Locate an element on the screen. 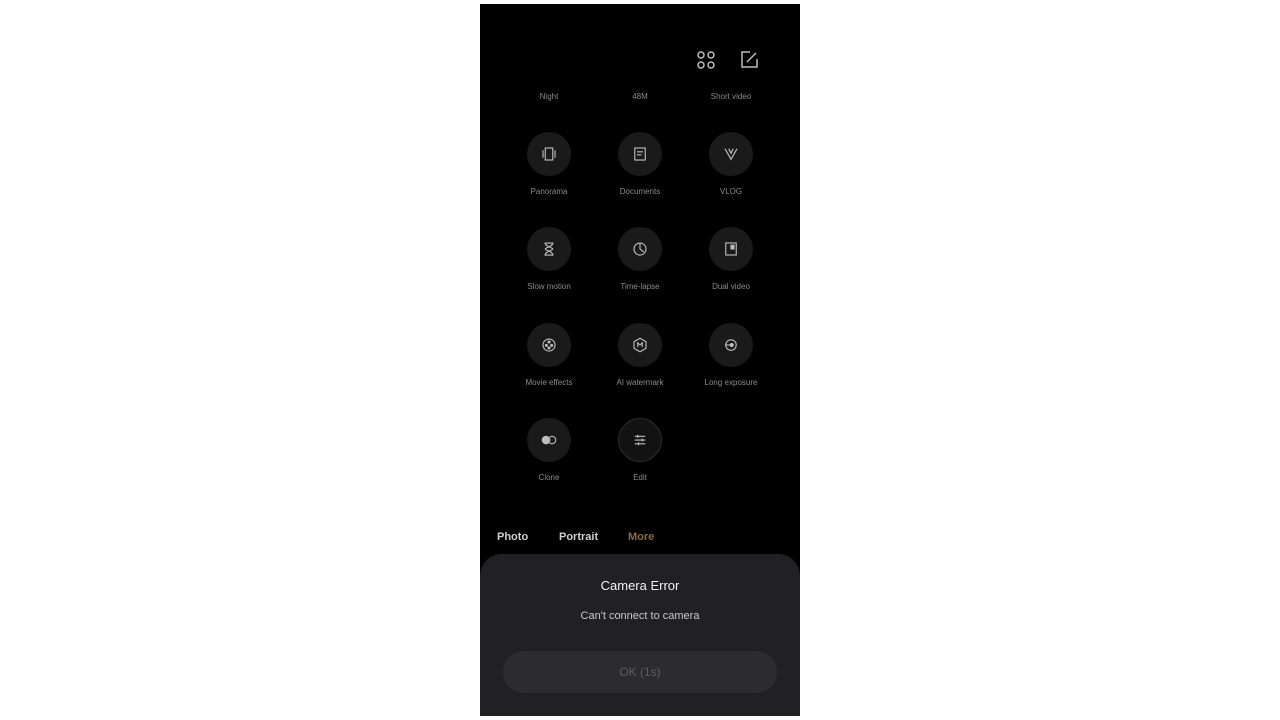  mode-label: Slow motion is located at coordinates (549, 286).